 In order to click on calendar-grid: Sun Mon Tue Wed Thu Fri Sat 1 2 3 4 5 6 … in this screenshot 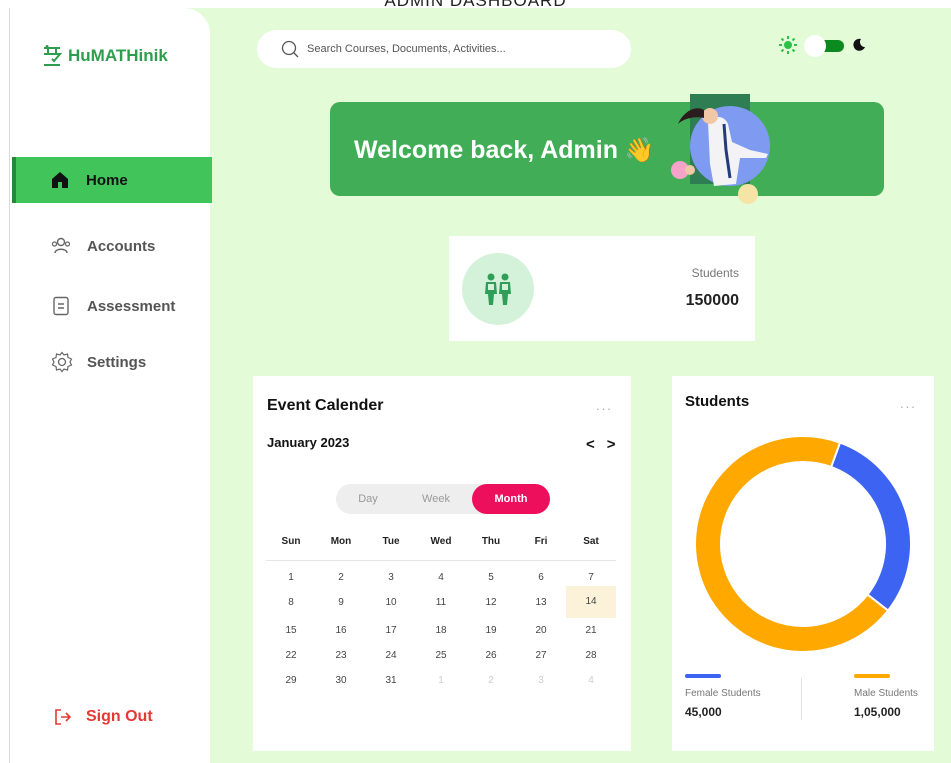, I will do `click(442, 610)`.